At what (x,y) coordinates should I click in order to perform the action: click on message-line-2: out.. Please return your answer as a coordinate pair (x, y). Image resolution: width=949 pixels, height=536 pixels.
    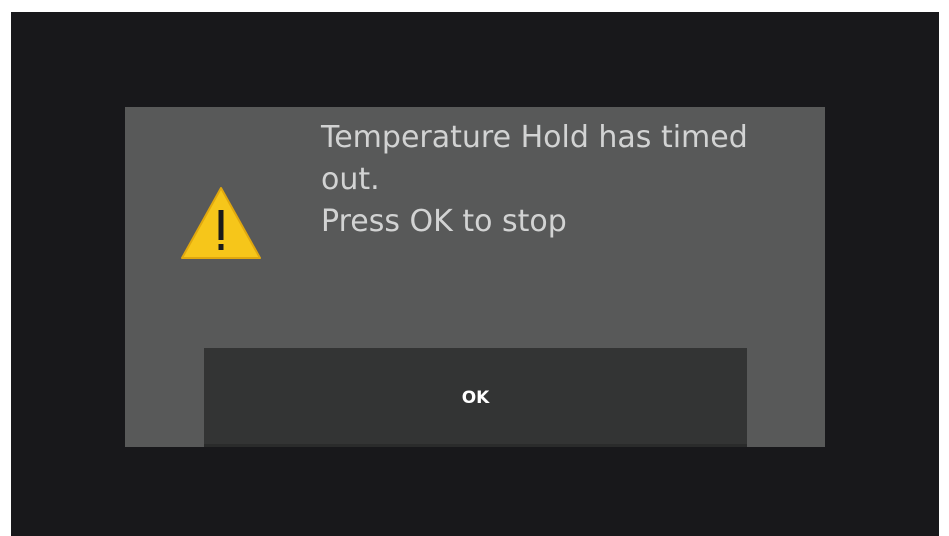
    Looking at the image, I should click on (350, 179).